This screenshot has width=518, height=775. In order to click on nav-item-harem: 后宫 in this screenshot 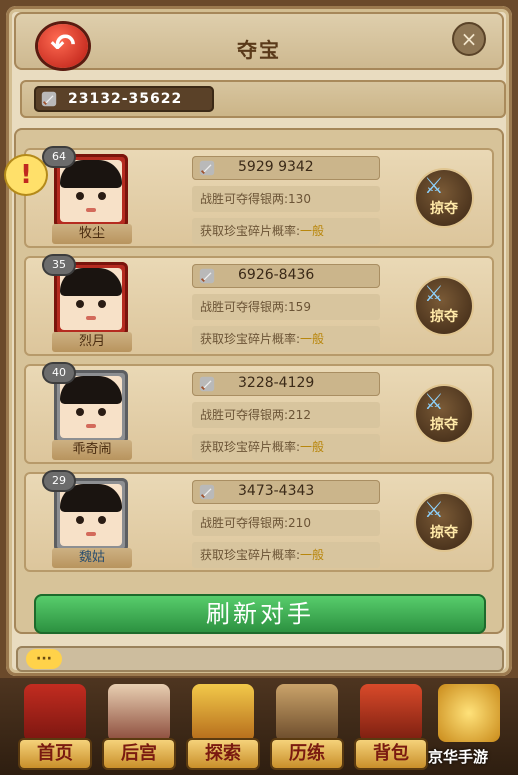, I will do `click(139, 727)`.